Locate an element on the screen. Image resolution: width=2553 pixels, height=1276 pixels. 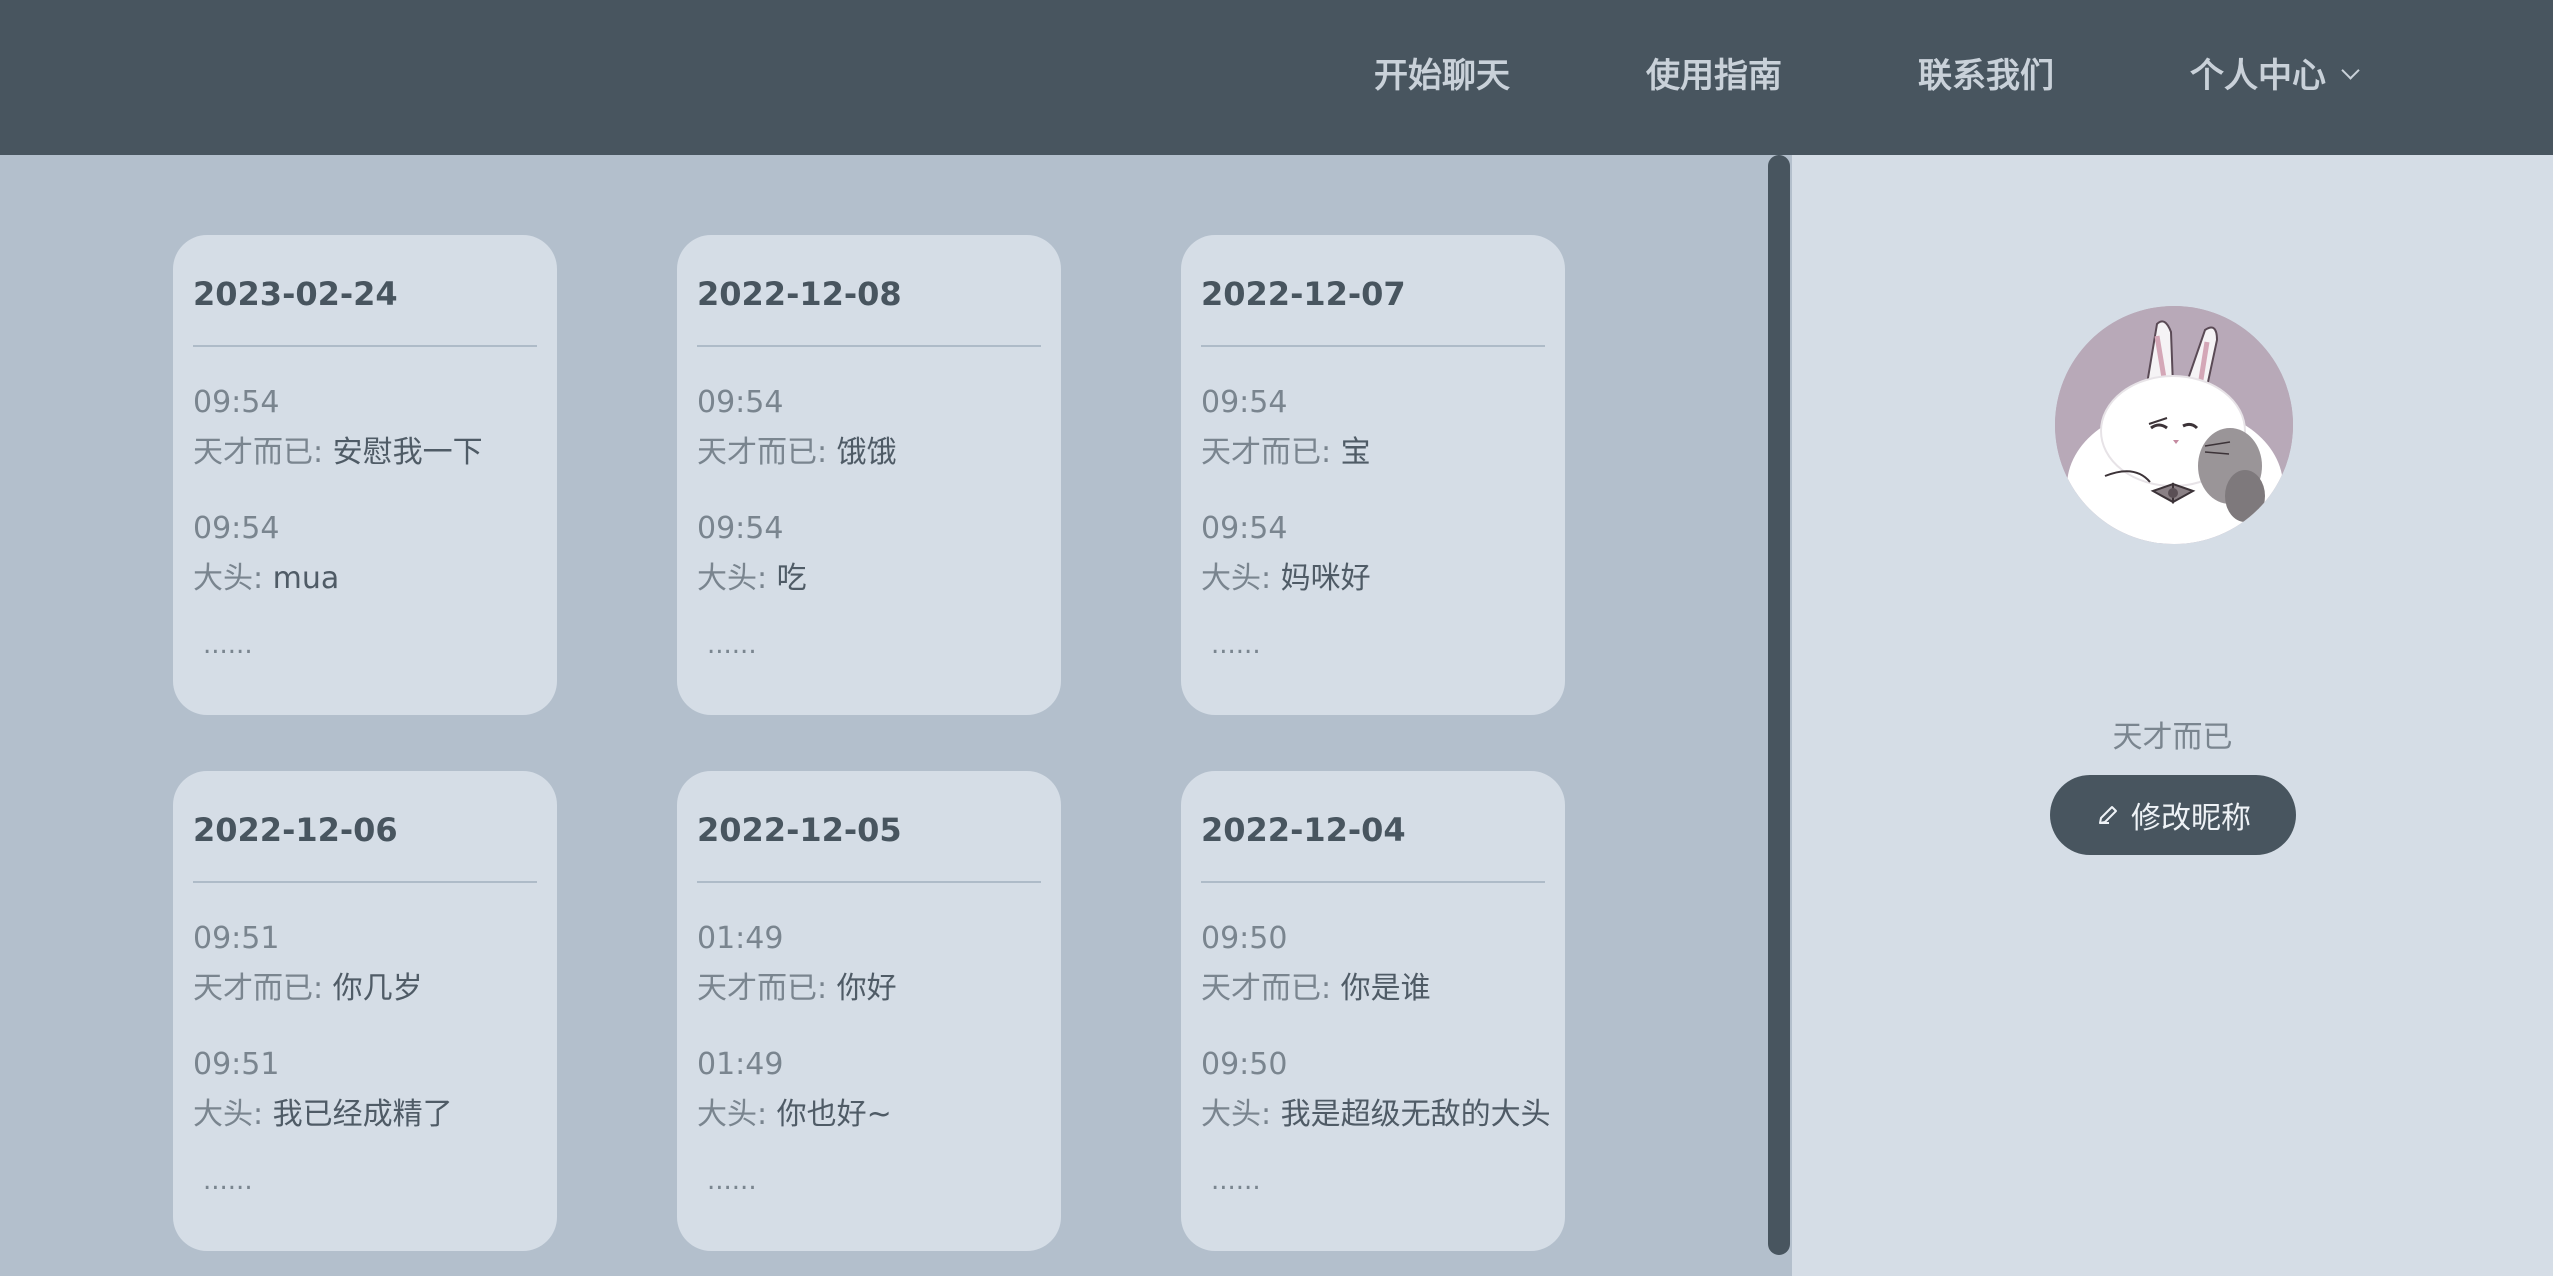
profile-username: 天才而已 is located at coordinates (2172, 737).